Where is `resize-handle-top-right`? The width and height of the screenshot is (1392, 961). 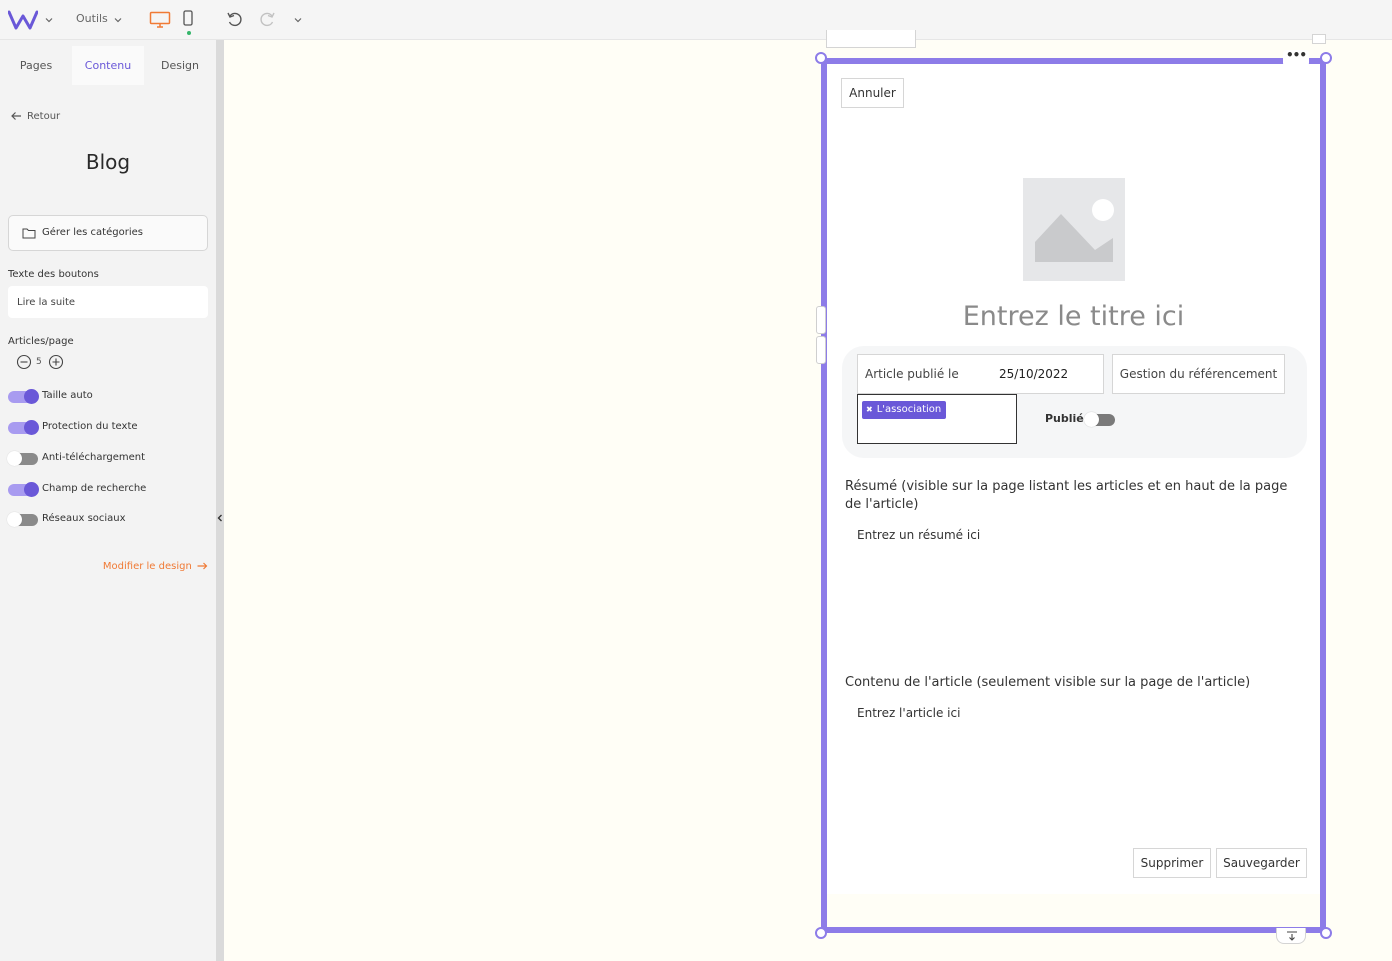
resize-handle-top-right is located at coordinates (1326, 58).